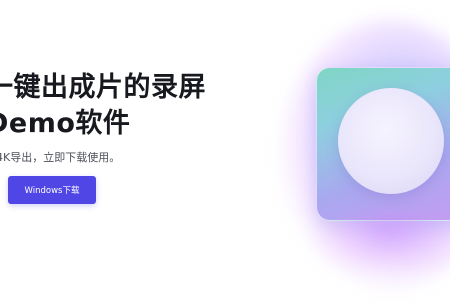  What do you see at coordinates (60, 157) in the screenshot?
I see `hero-subtitle: 4K导出，立即下载使用。` at bounding box center [60, 157].